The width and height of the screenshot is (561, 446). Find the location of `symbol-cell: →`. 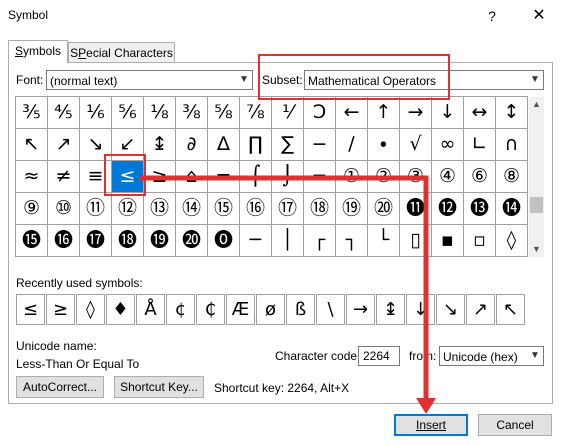

symbol-cell: → is located at coordinates (416, 113).